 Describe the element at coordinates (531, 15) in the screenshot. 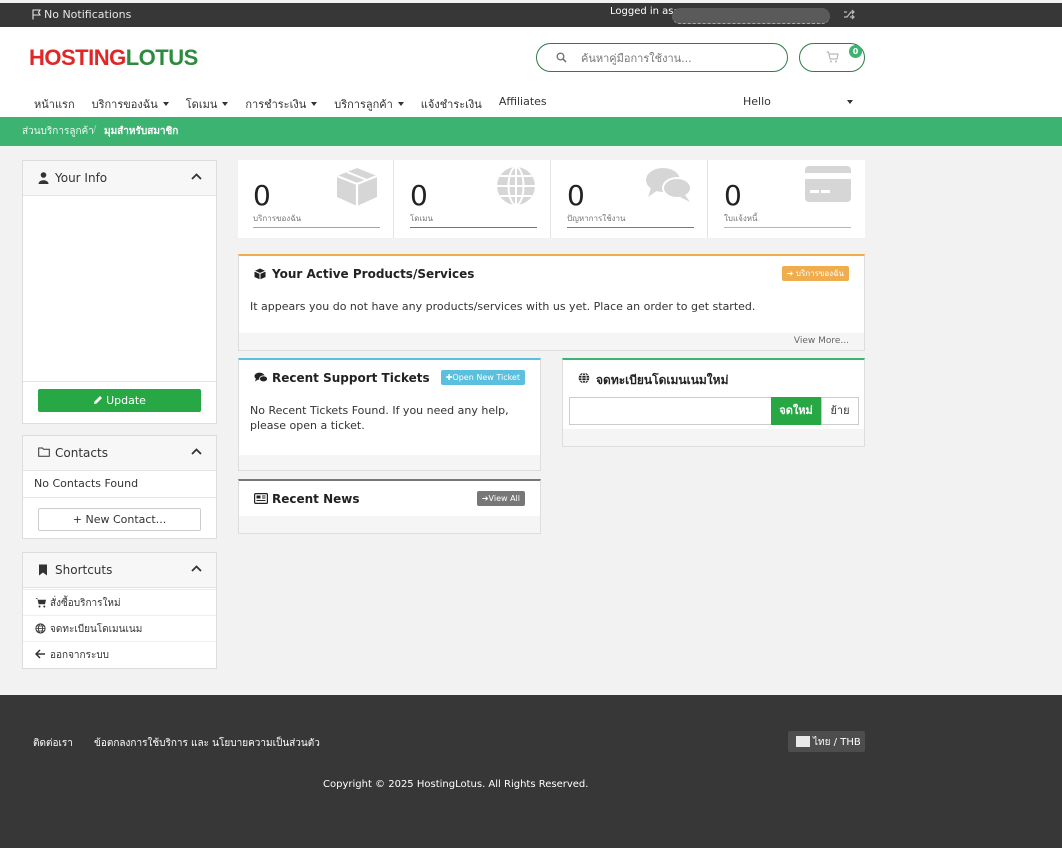

I see `top-bar: No Notifications Logged in as:` at that location.